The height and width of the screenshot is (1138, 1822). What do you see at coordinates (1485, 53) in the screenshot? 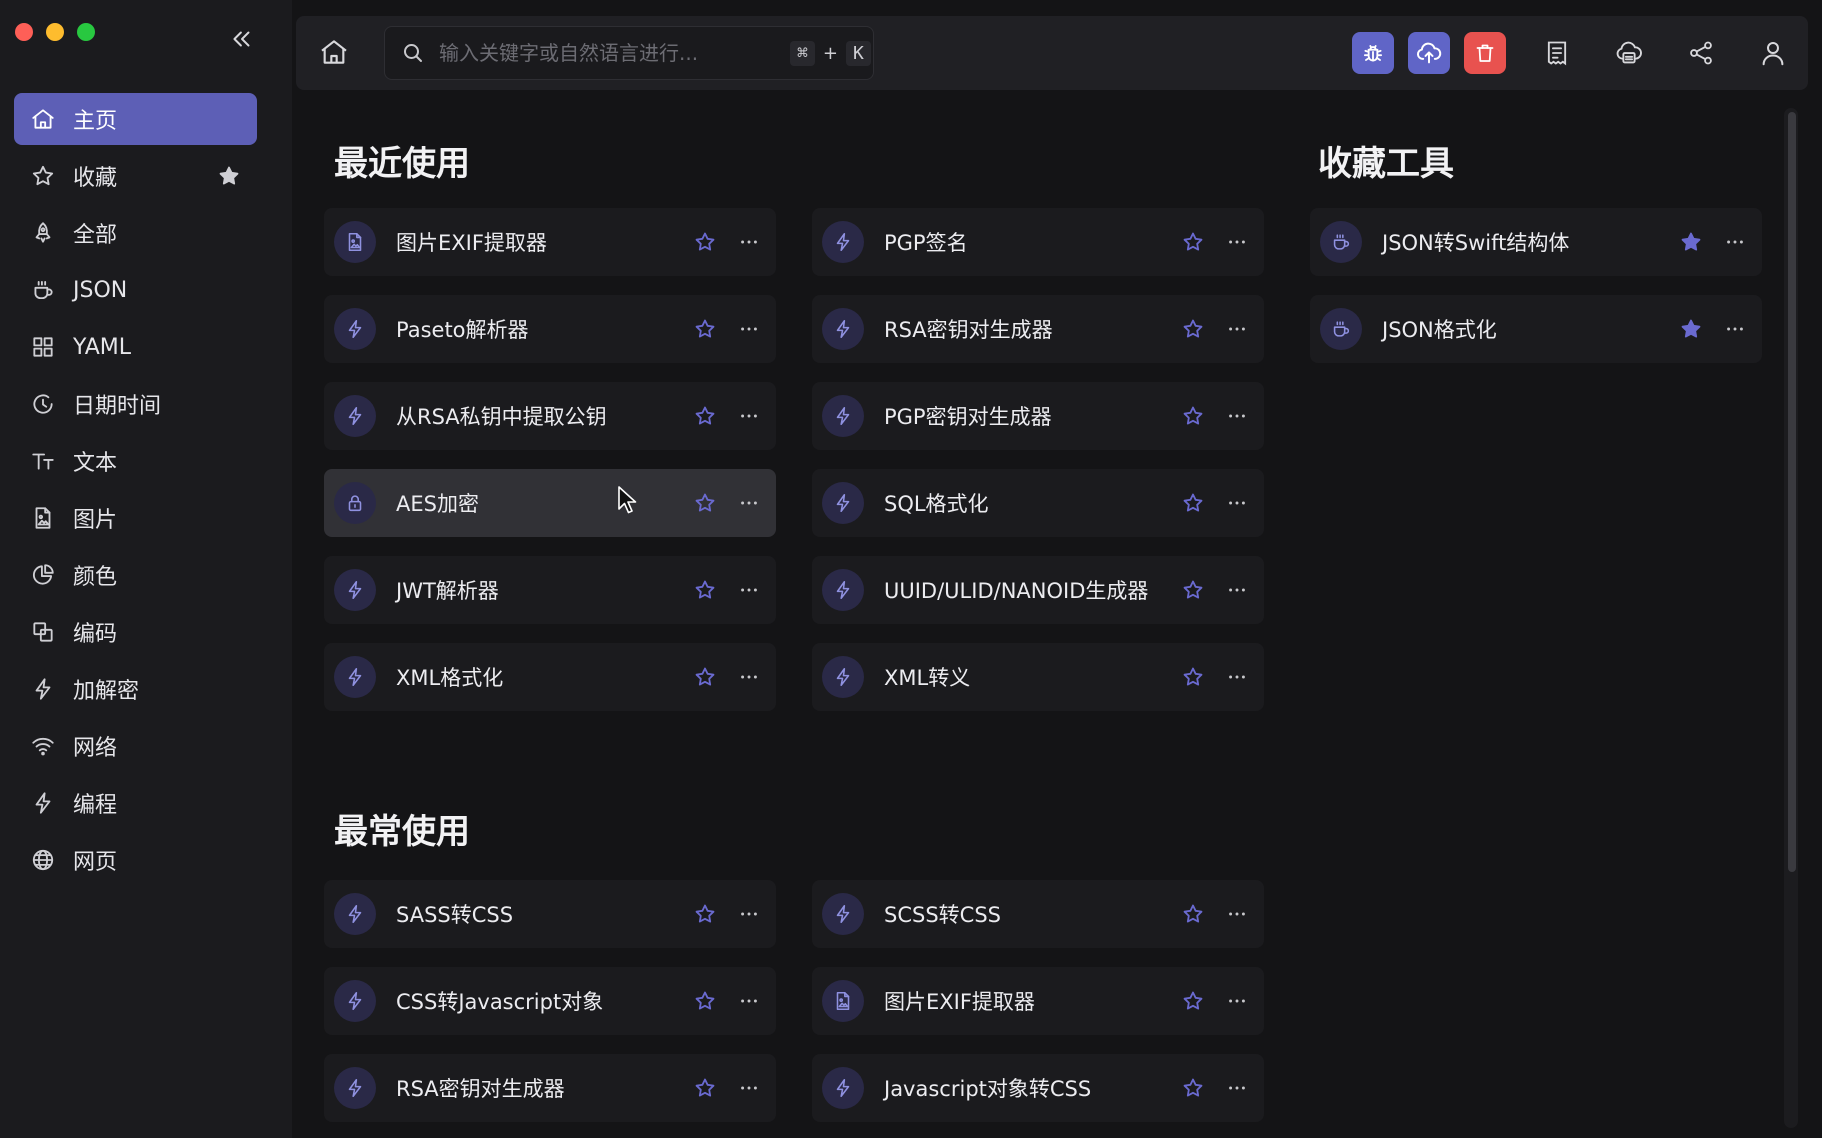
I see `delete-button` at bounding box center [1485, 53].